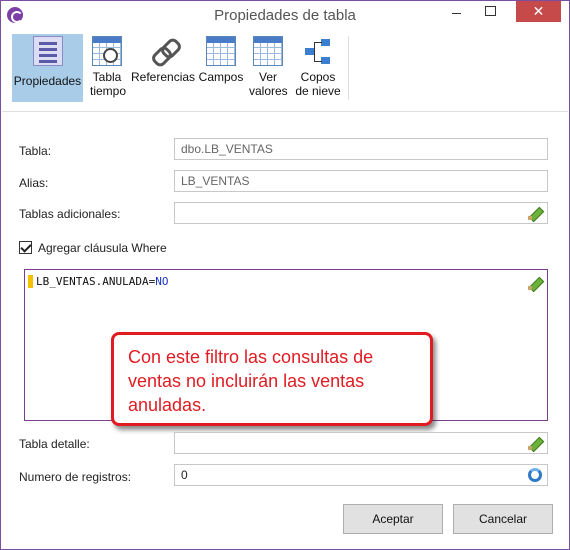 The image size is (570, 550). Describe the element at coordinates (221, 68) in the screenshot. I see `tool-campos: Campos` at that location.